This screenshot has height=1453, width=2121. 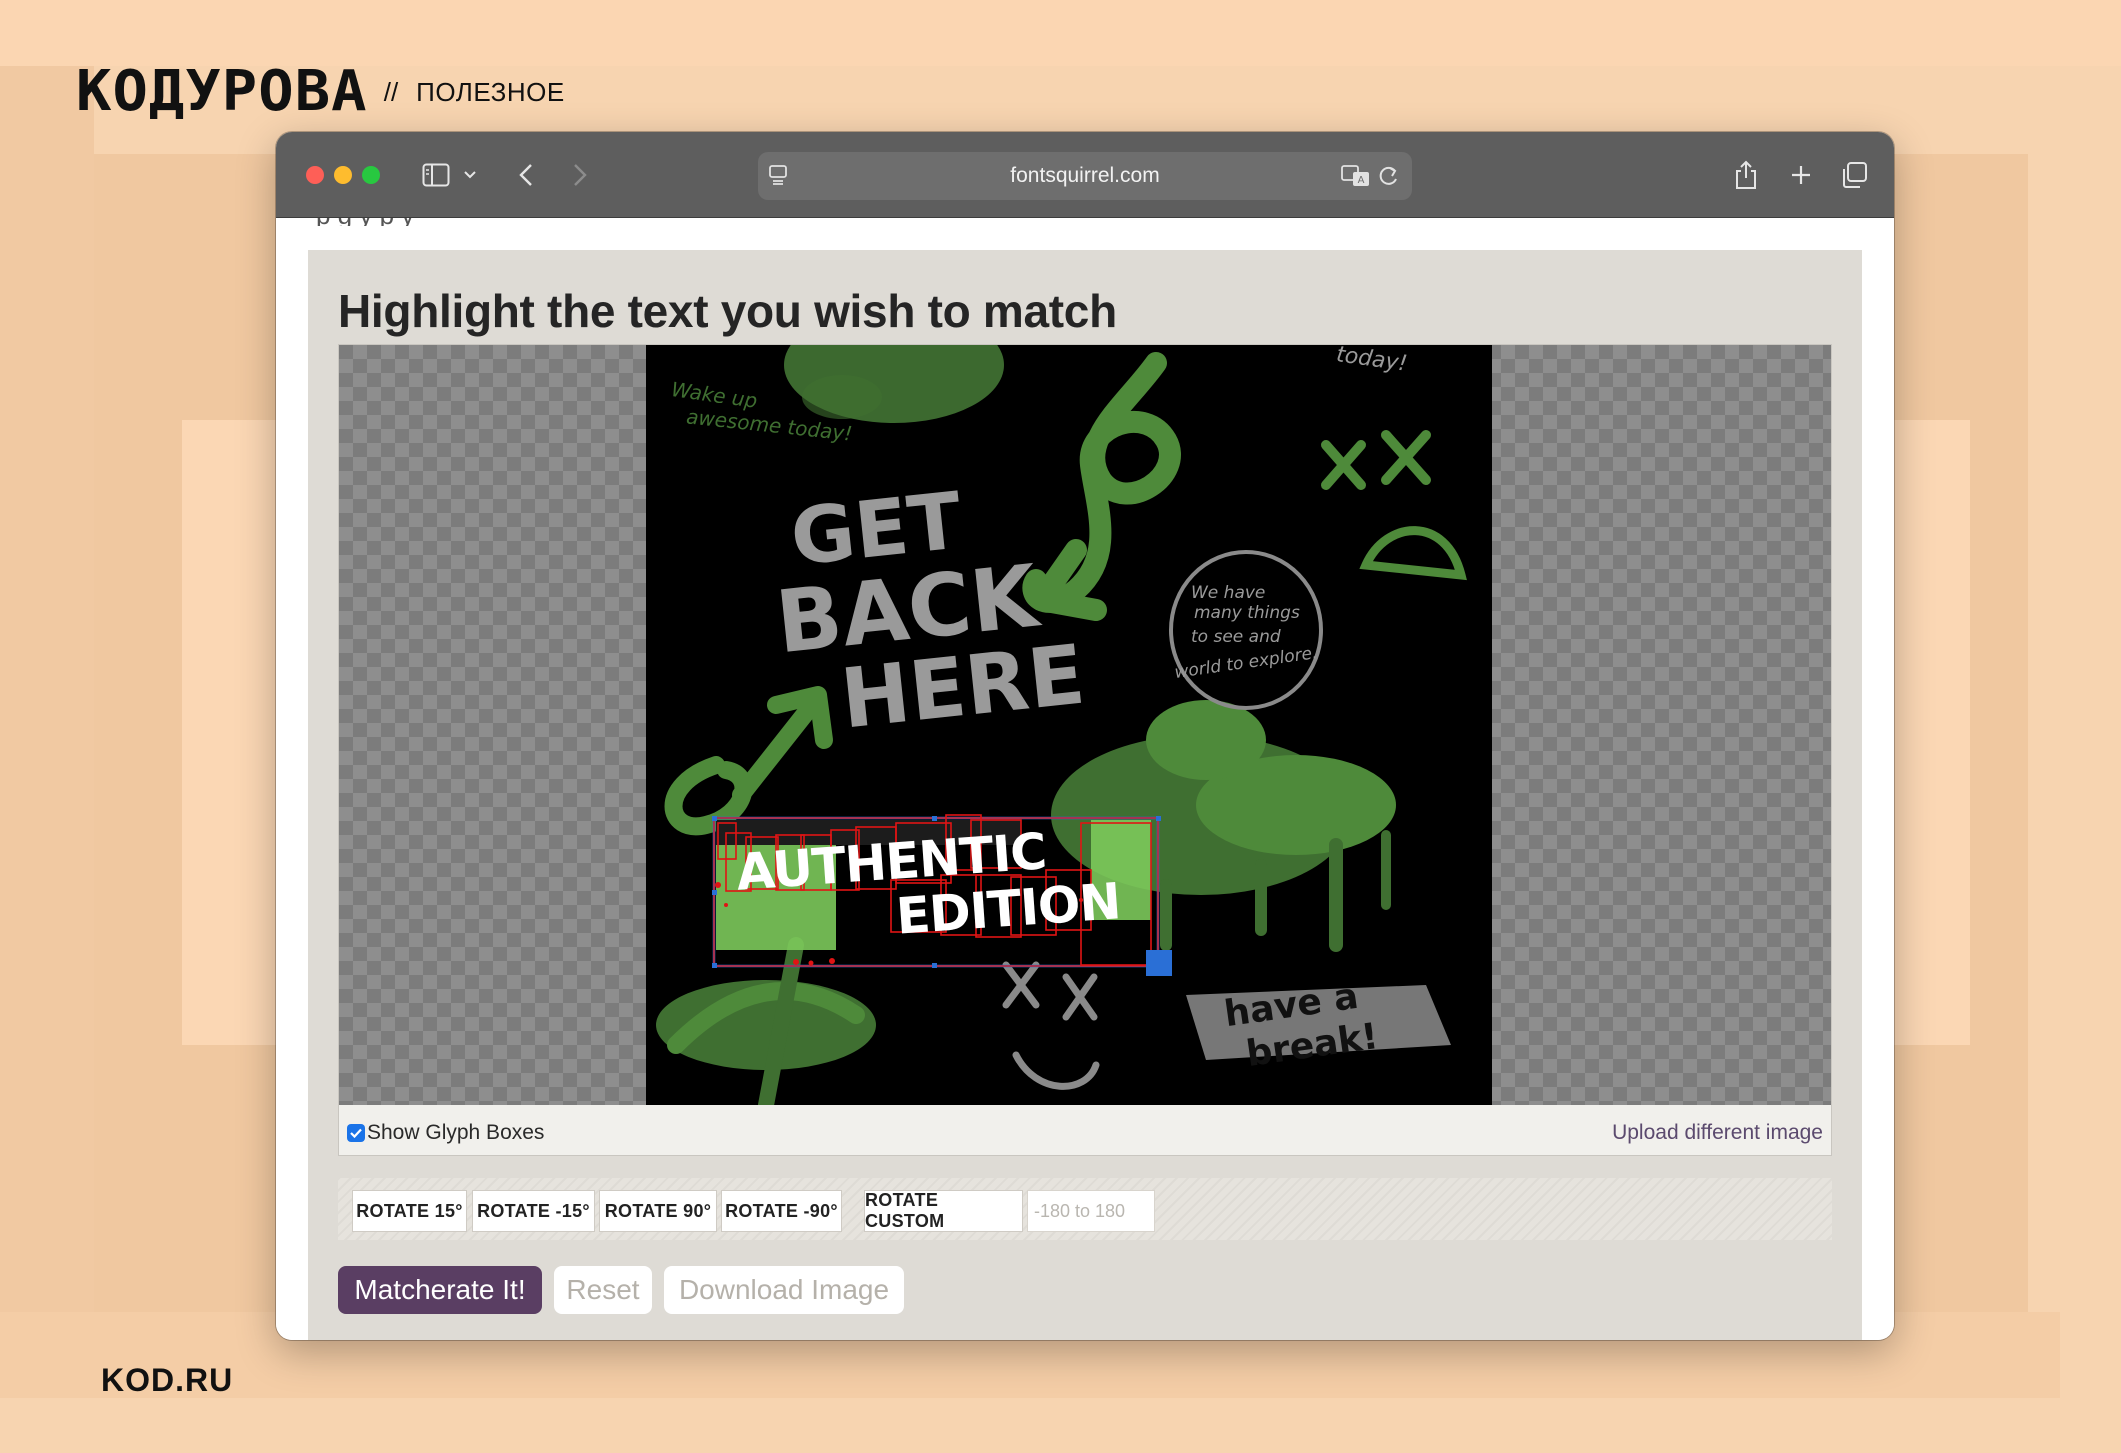 I want to click on circle-text-line-2: many things, so click(x=1247, y=613).